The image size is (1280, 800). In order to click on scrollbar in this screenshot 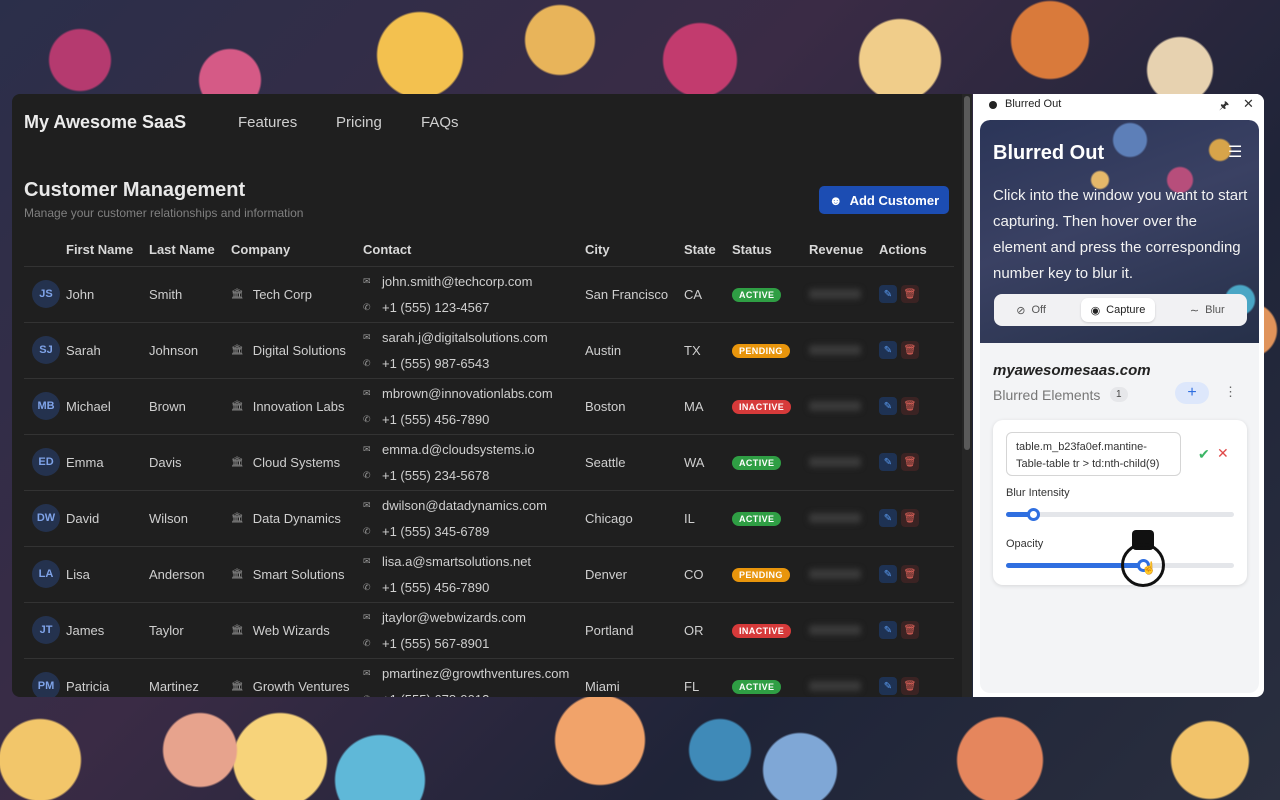, I will do `click(967, 395)`.